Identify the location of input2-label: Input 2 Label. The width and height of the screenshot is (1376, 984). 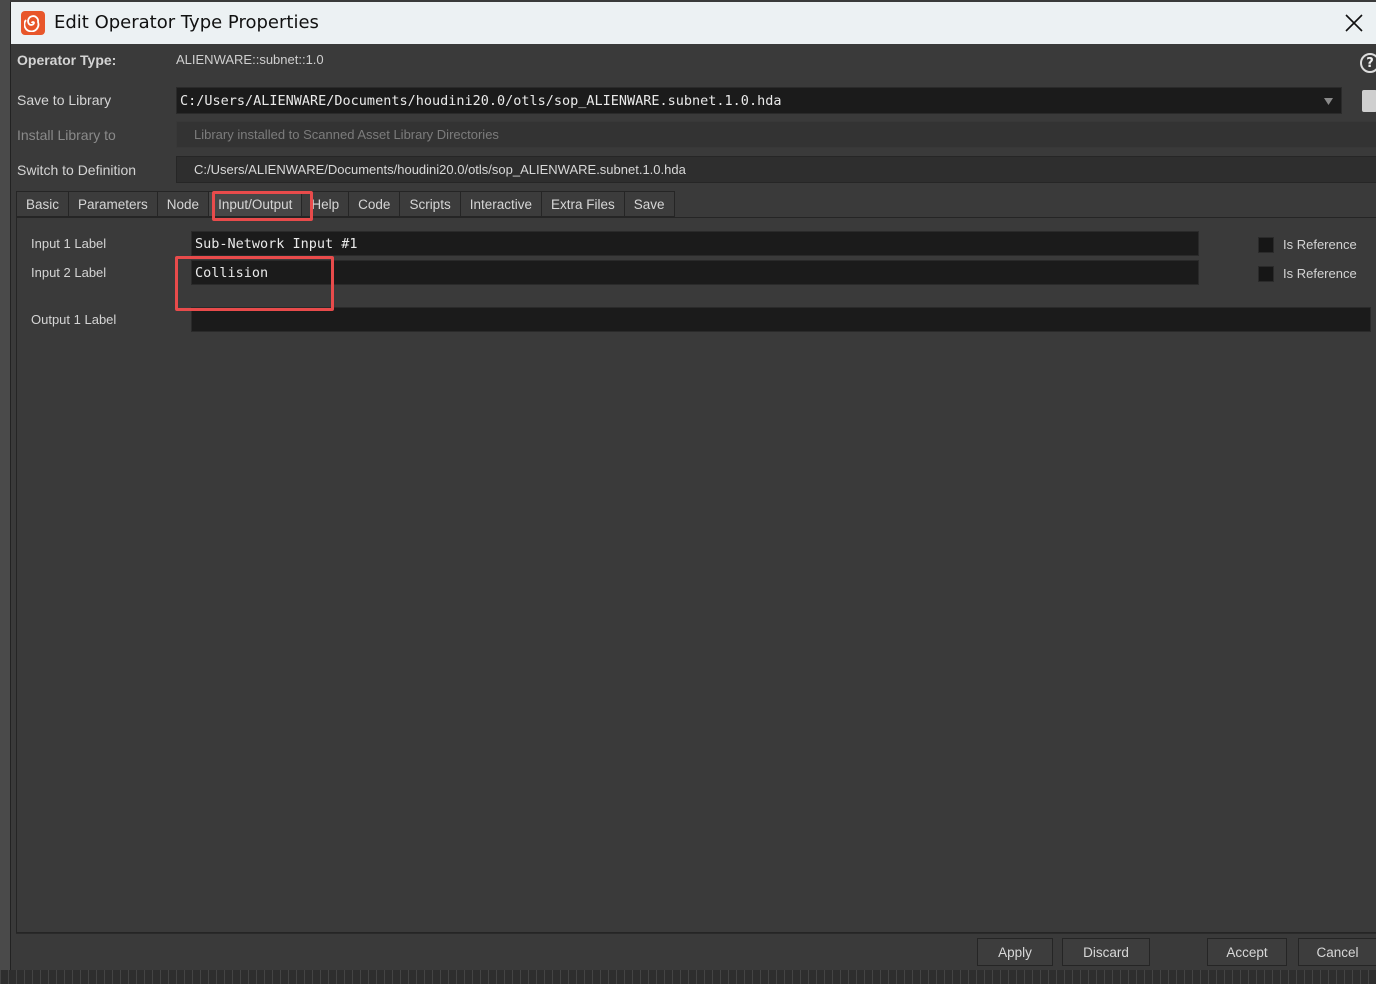
(69, 272).